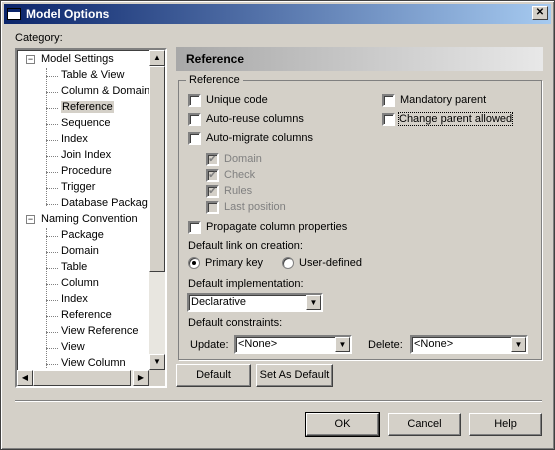 This screenshot has height=450, width=555. I want to click on tree-group-node: Naming Convention, so click(89, 219).